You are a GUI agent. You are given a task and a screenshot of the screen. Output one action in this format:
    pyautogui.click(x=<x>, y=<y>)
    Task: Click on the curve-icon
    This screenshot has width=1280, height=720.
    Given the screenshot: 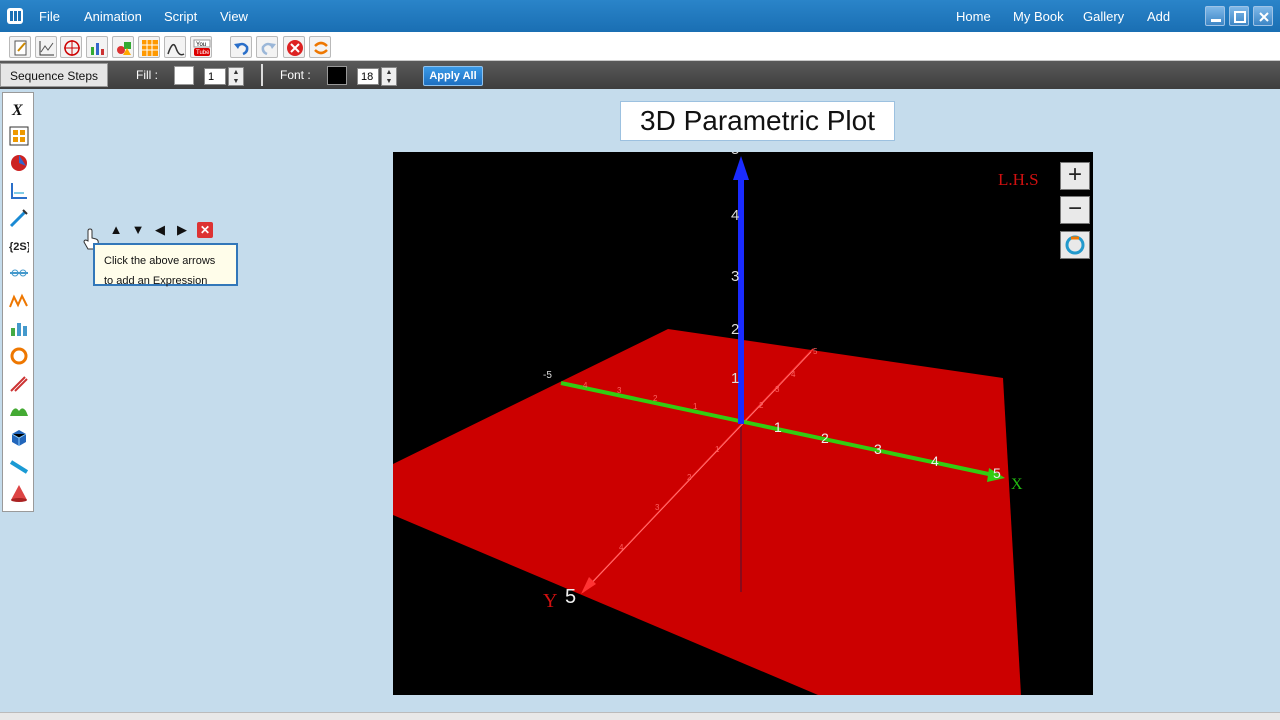 What is the action you would take?
    pyautogui.click(x=175, y=47)
    